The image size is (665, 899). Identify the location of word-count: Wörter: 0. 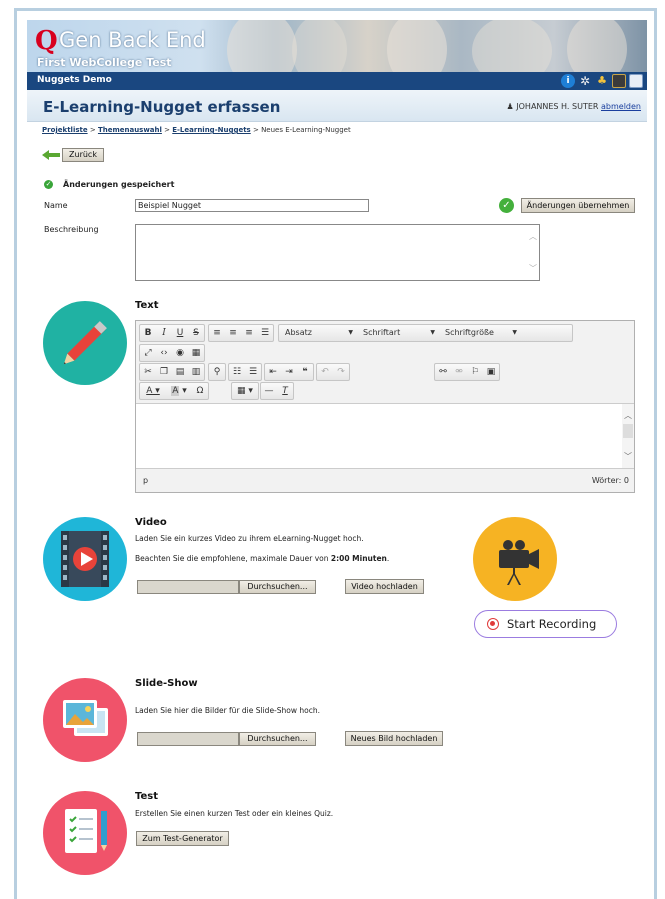
(610, 480).